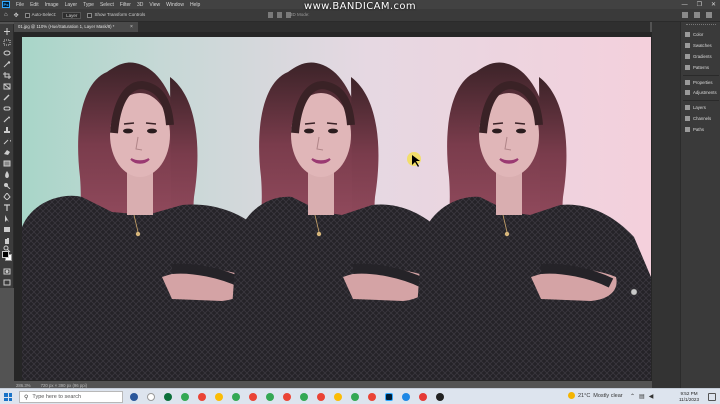 The height and width of the screenshot is (404, 720). I want to click on menu-3d: 3D, so click(140, 5).